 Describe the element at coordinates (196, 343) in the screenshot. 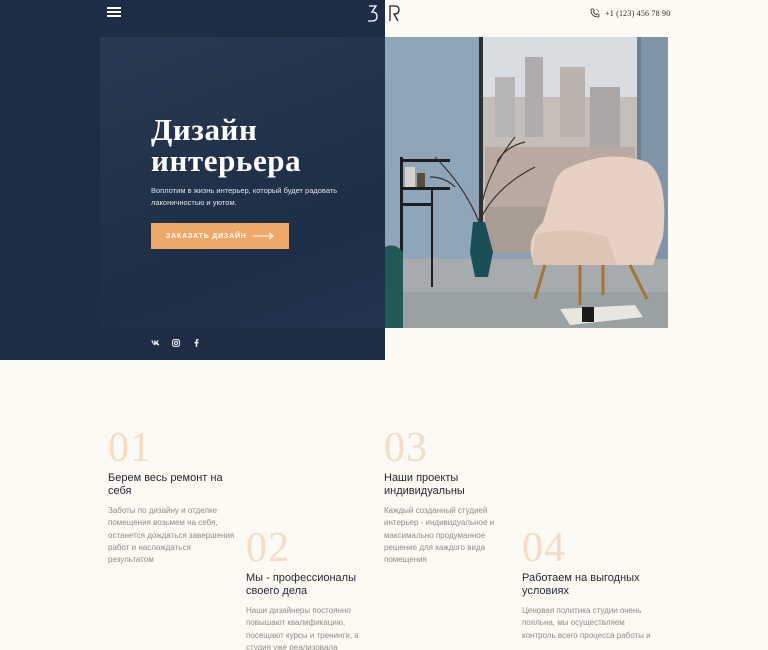

I see `facebook-icon` at that location.